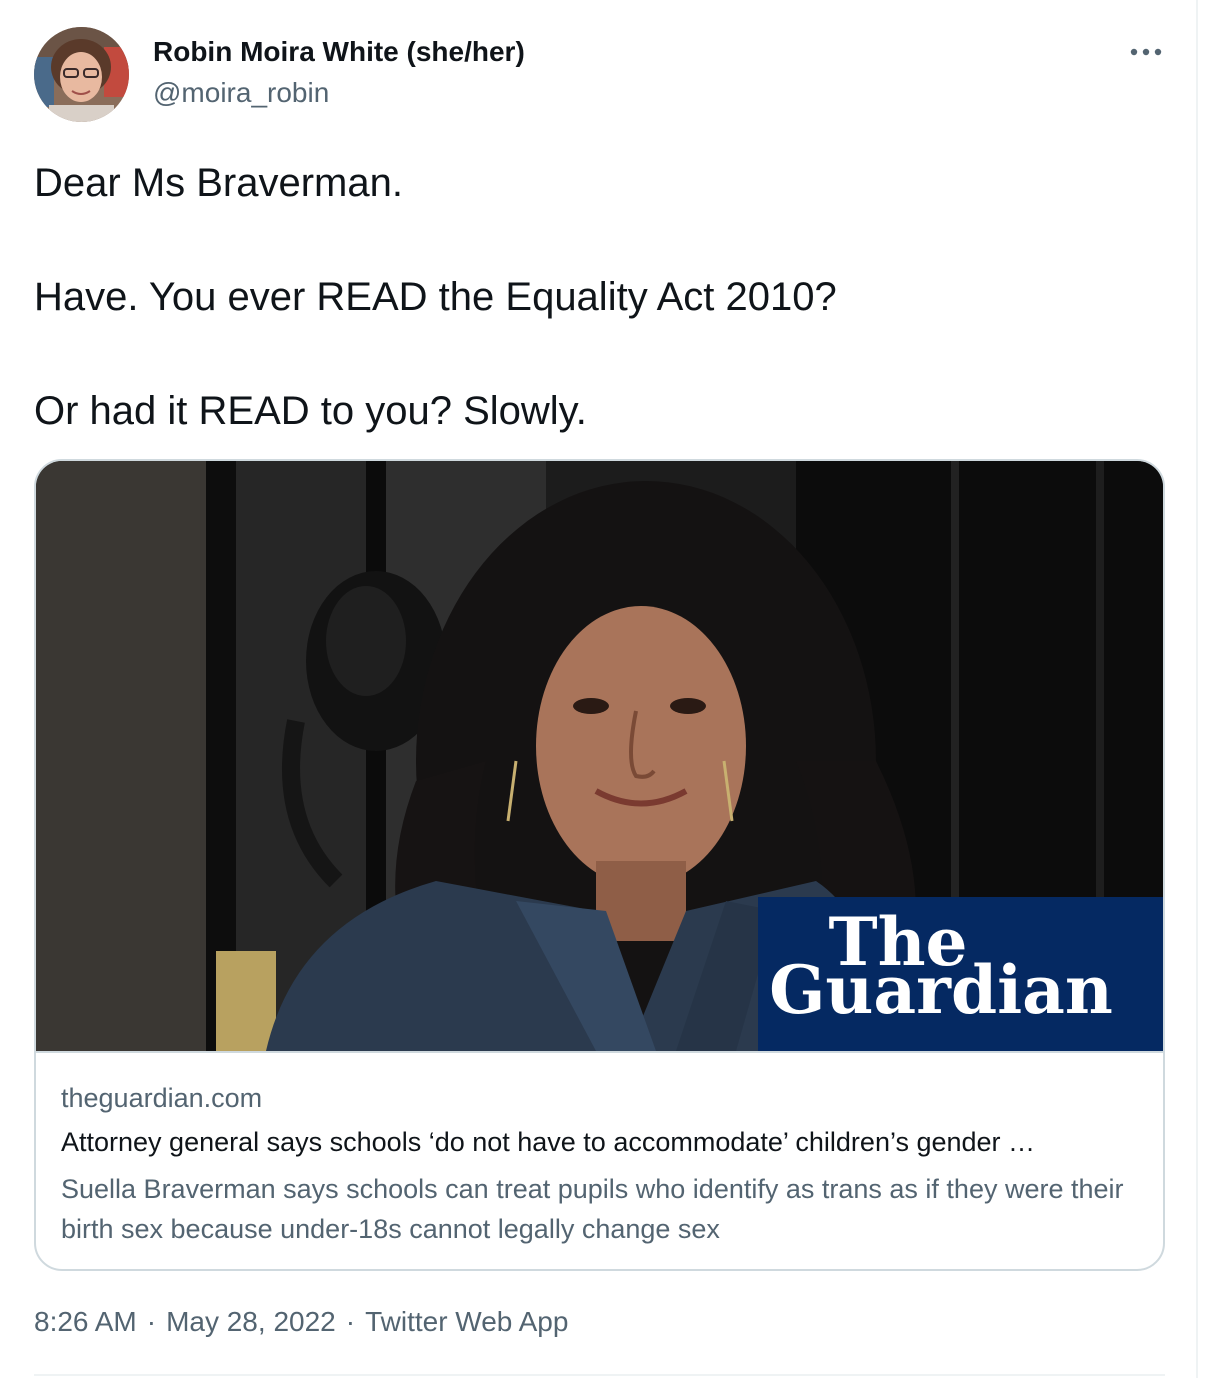  I want to click on author-avatar, so click(81, 74).